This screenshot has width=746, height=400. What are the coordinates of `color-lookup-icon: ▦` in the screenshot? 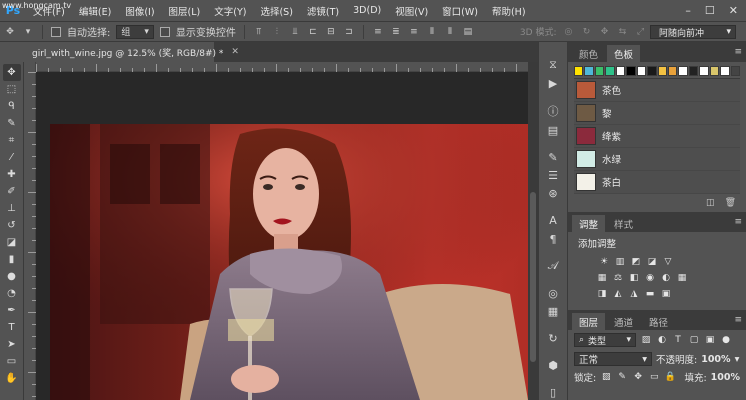 It's located at (682, 278).